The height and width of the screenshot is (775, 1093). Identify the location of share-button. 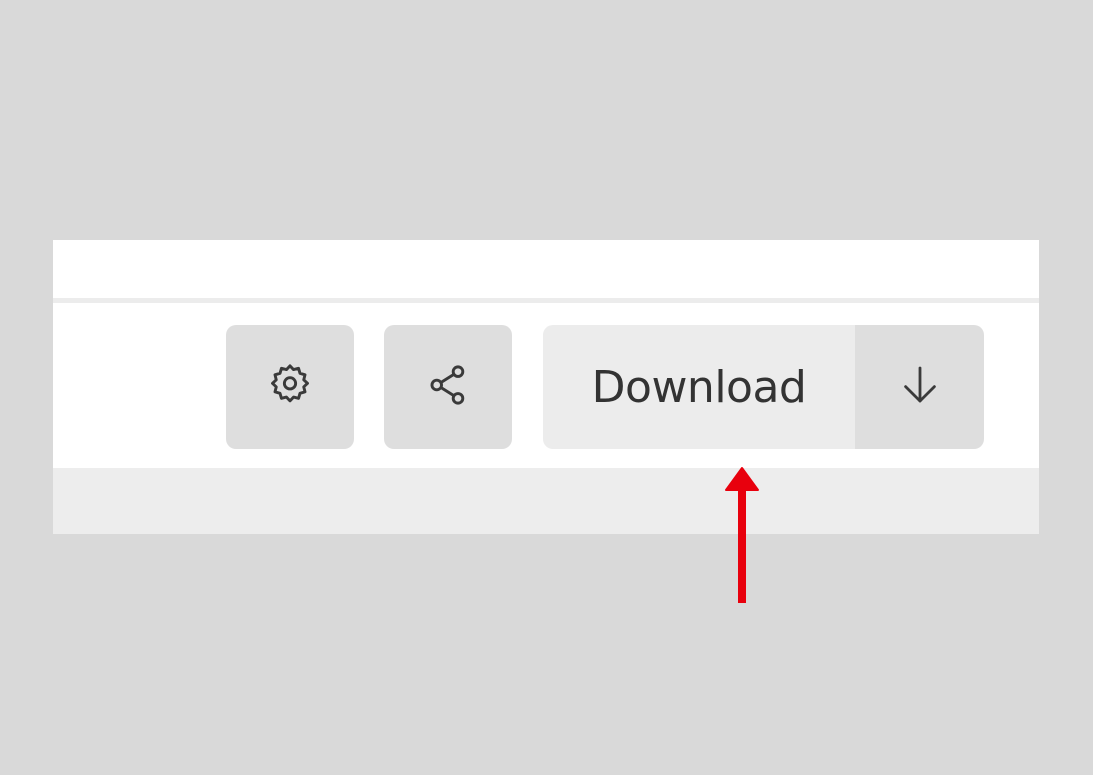
(448, 387).